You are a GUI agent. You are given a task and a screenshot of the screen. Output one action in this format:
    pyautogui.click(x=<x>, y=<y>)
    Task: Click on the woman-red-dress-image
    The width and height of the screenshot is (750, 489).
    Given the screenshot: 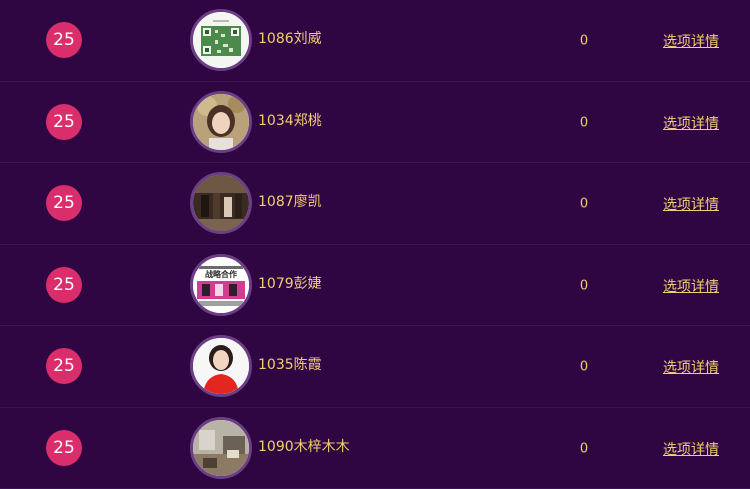 What is the action you would take?
    pyautogui.click(x=221, y=366)
    